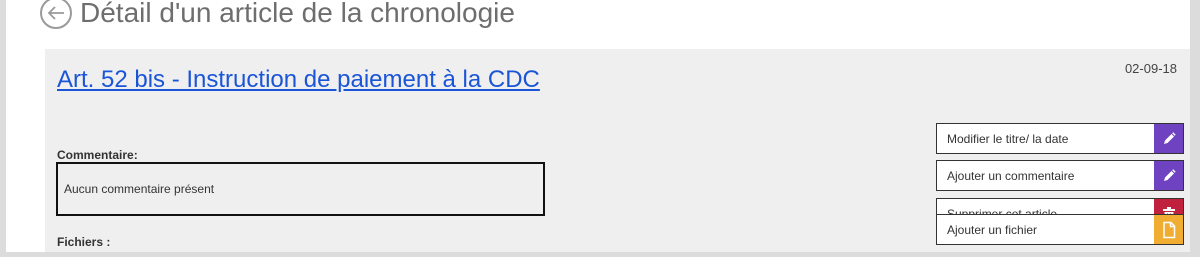 The height and width of the screenshot is (257, 1200). What do you see at coordinates (1011, 175) in the screenshot?
I see `action-label: Ajouter un commentaire` at bounding box center [1011, 175].